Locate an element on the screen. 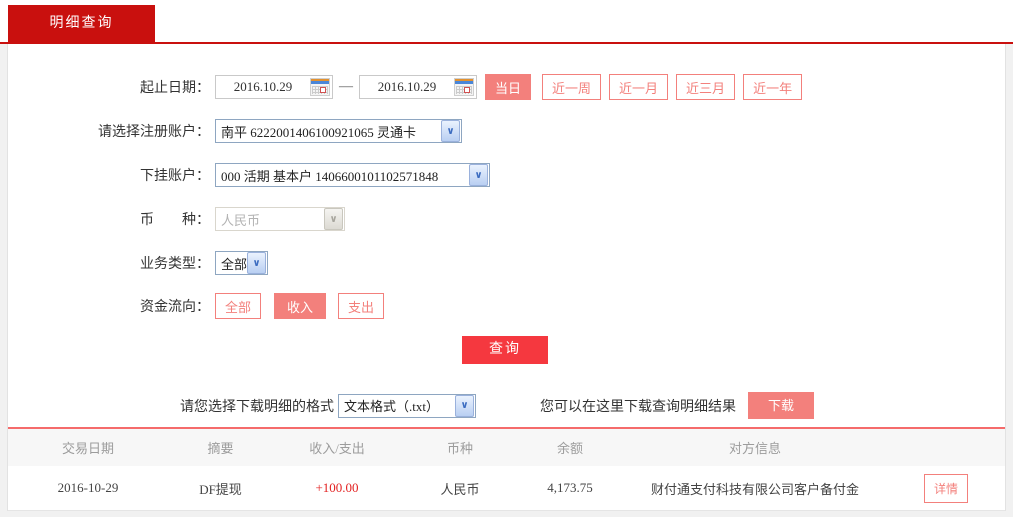 This screenshot has width=1013, height=517. cell-summary: DF提现 is located at coordinates (220, 489).